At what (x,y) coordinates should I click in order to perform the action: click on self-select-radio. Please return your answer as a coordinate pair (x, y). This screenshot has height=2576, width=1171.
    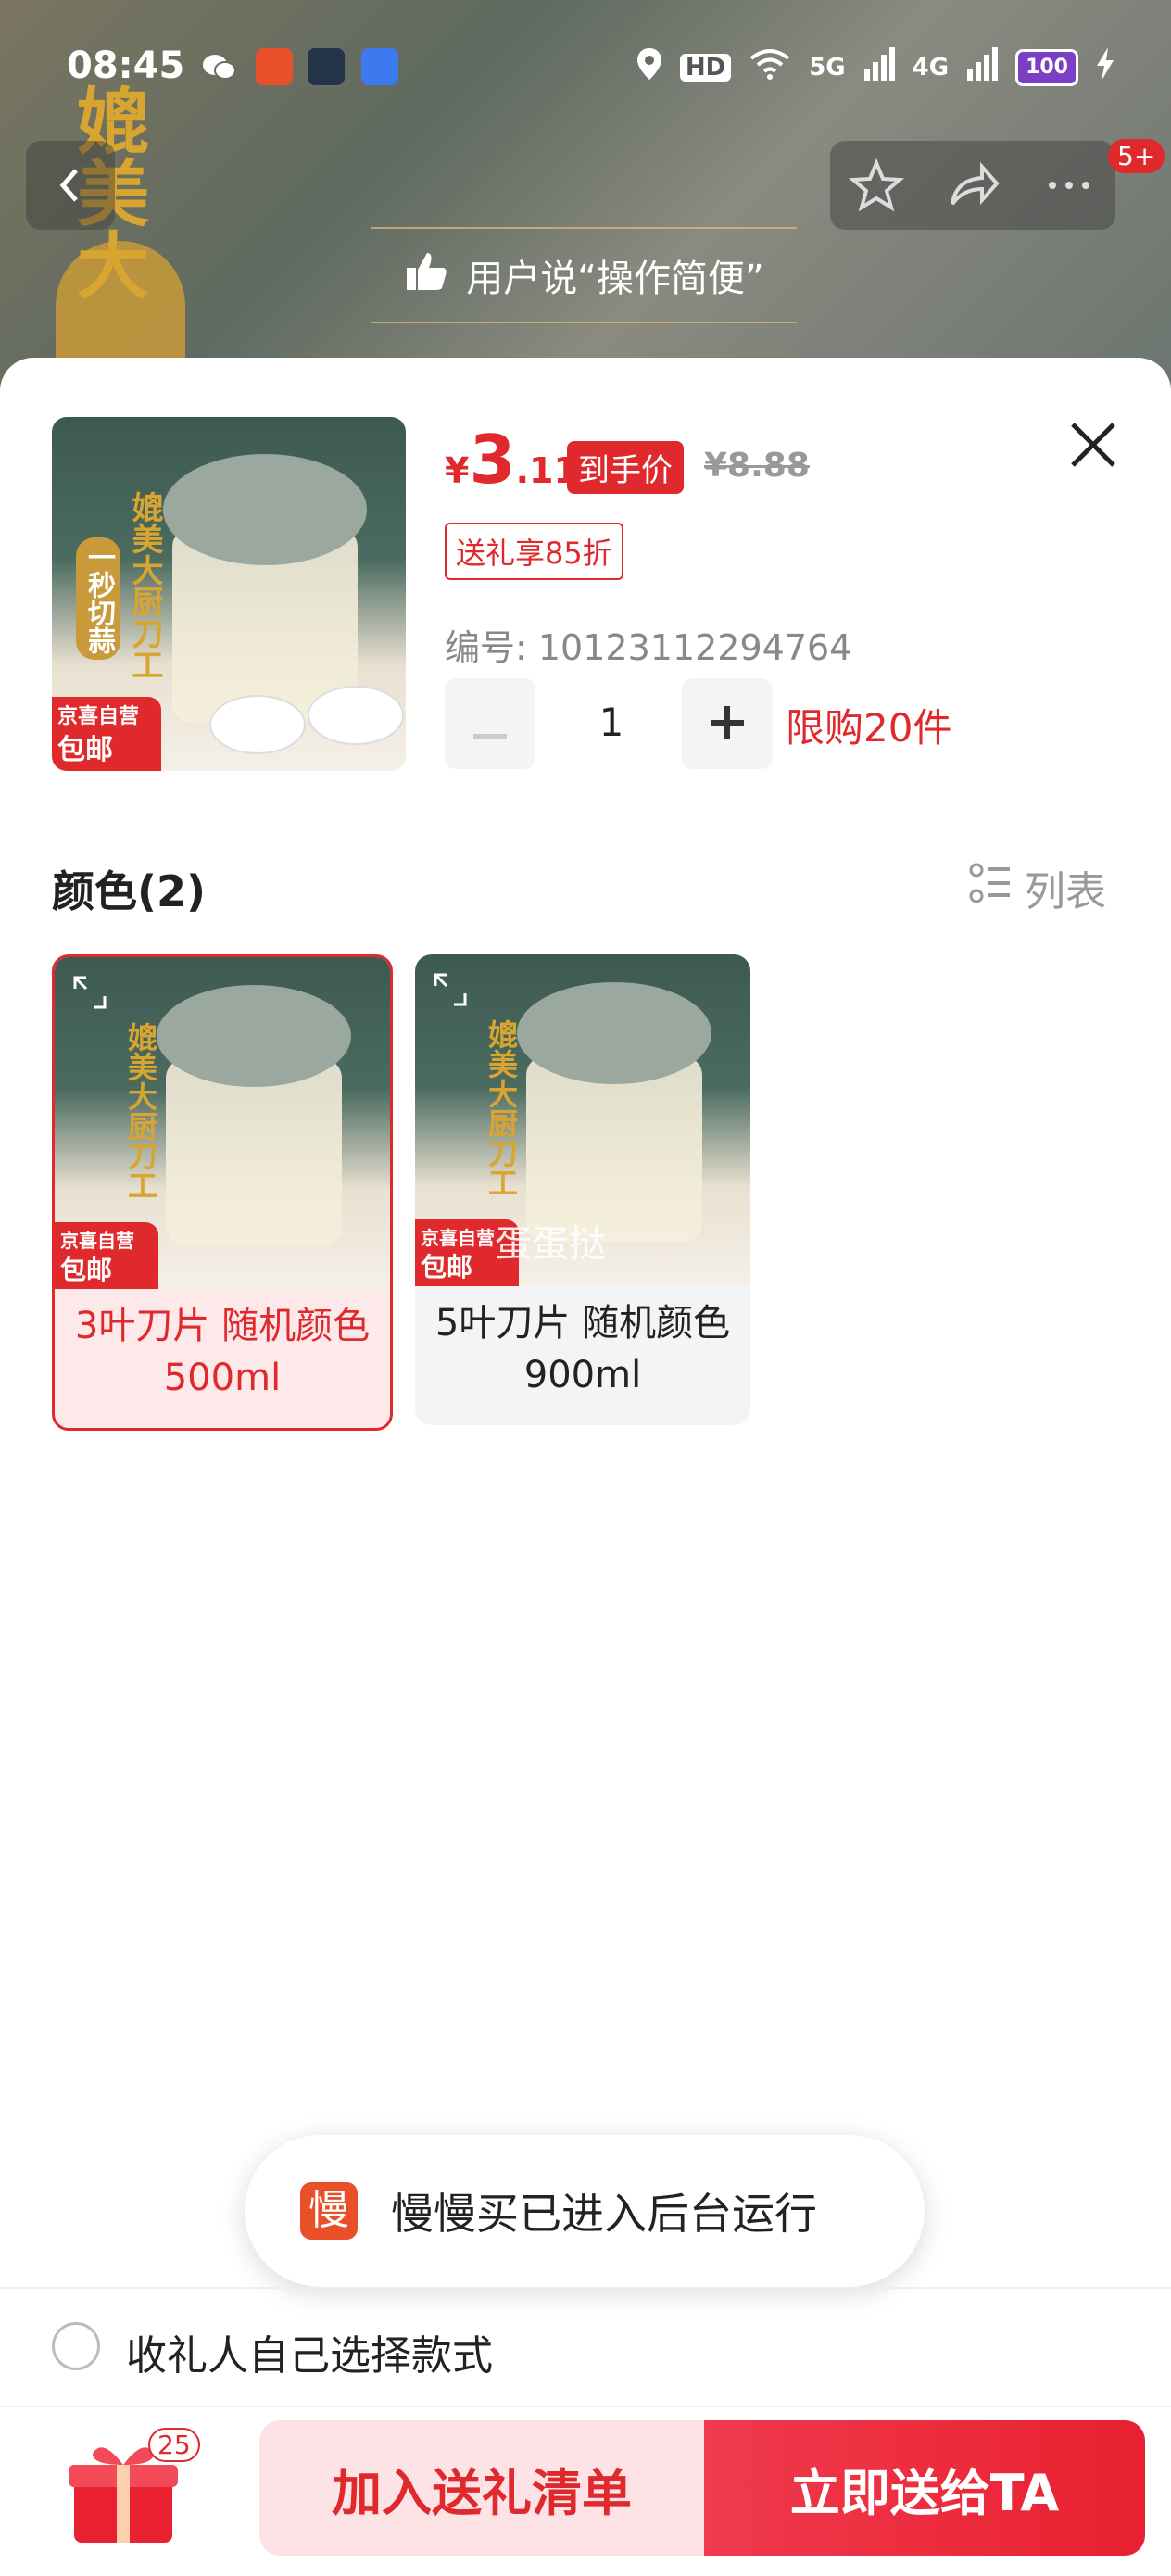
    Looking at the image, I should click on (76, 2346).